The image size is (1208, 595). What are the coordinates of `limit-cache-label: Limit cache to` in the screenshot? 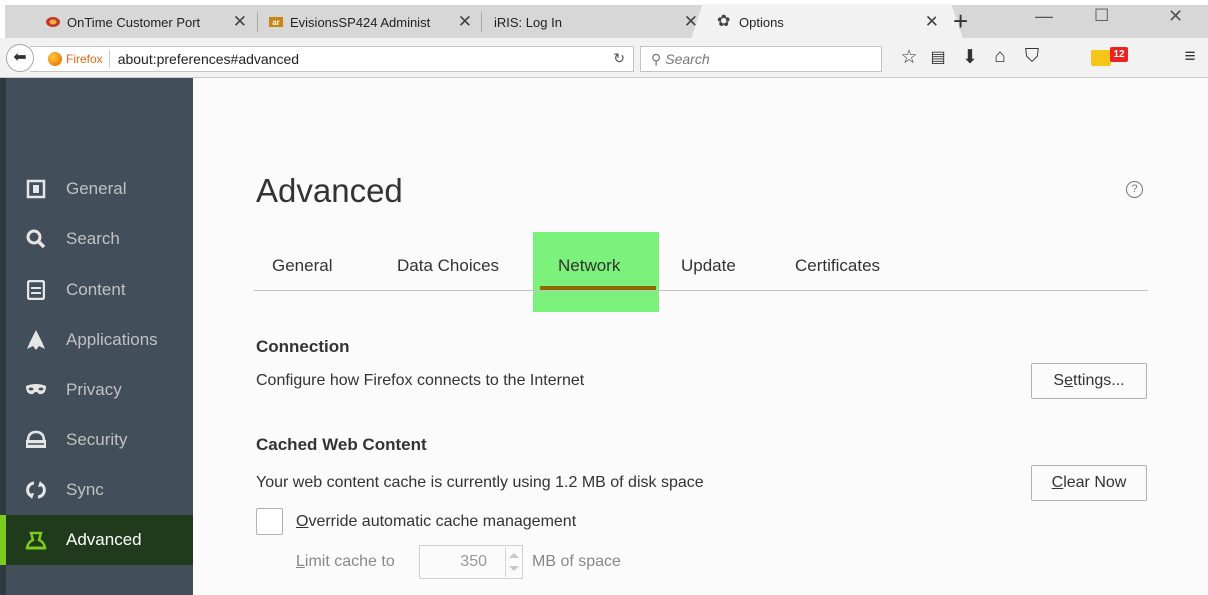 It's located at (345, 562).